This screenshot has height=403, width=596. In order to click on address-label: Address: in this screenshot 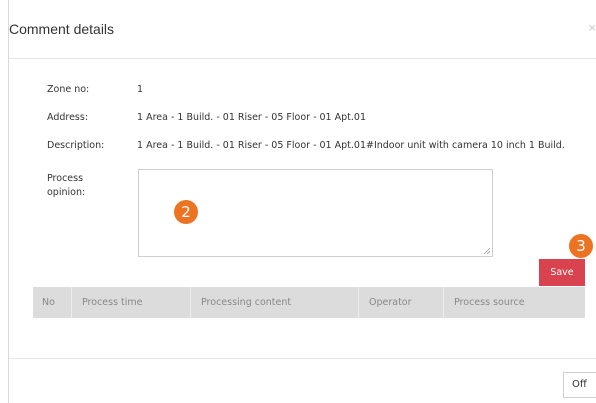, I will do `click(68, 117)`.